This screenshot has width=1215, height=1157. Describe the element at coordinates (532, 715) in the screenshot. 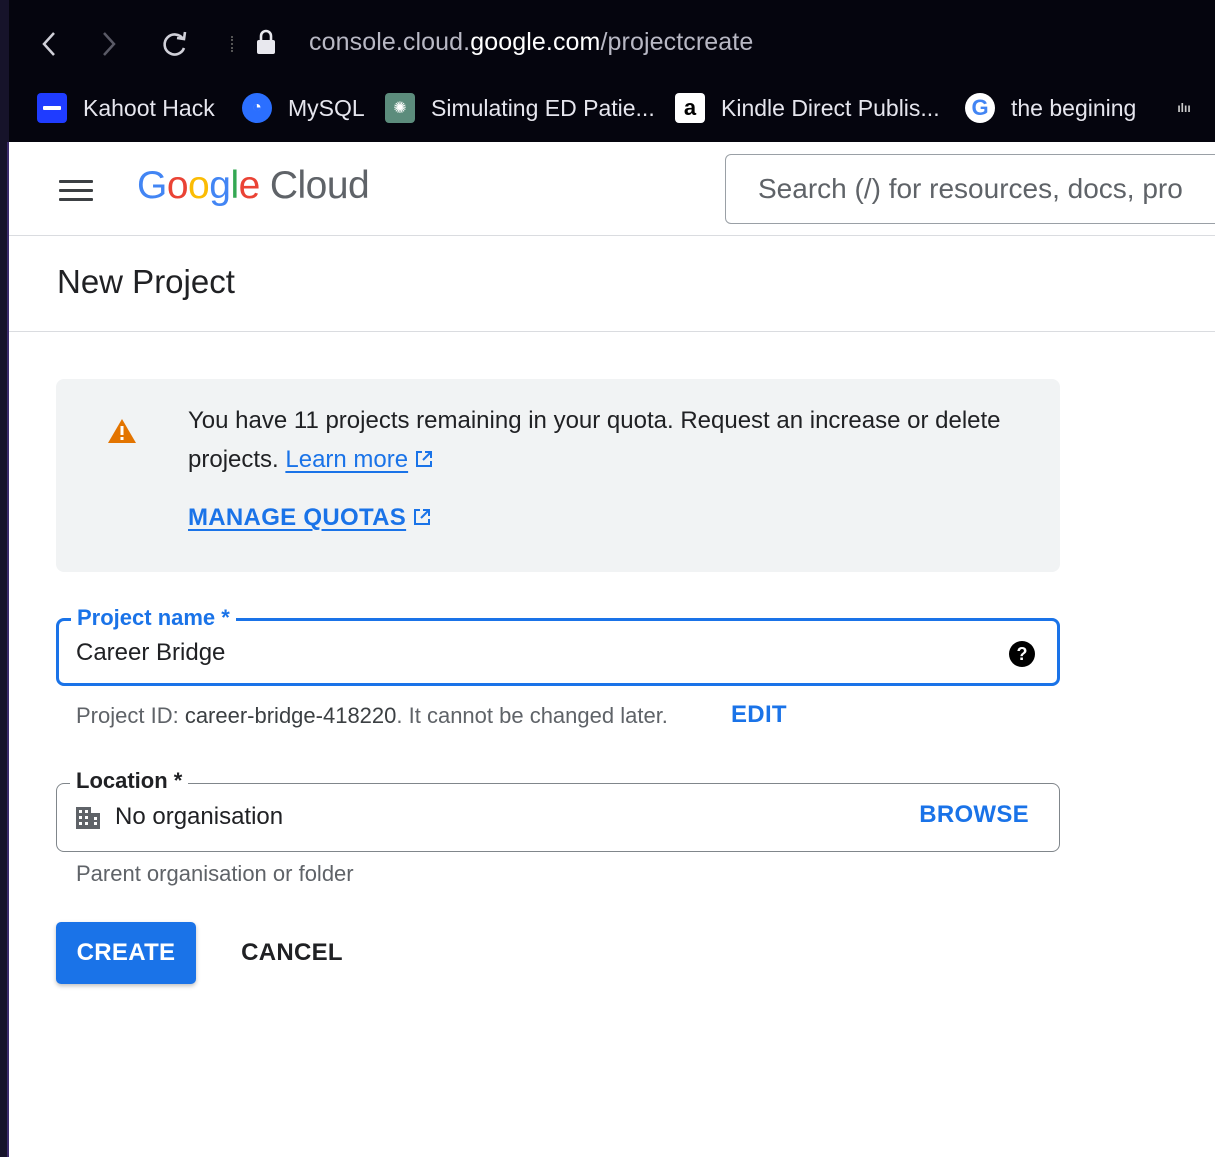

I see `project-id-suffix: . It cannot be changed later.` at that location.